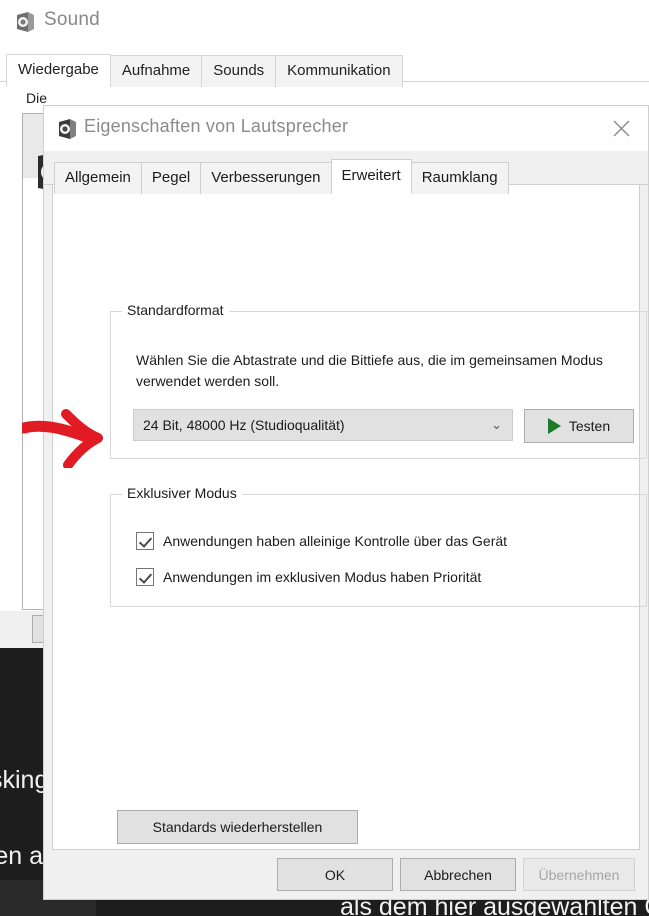  I want to click on backdrop-text-1: sking, so click(24, 780).